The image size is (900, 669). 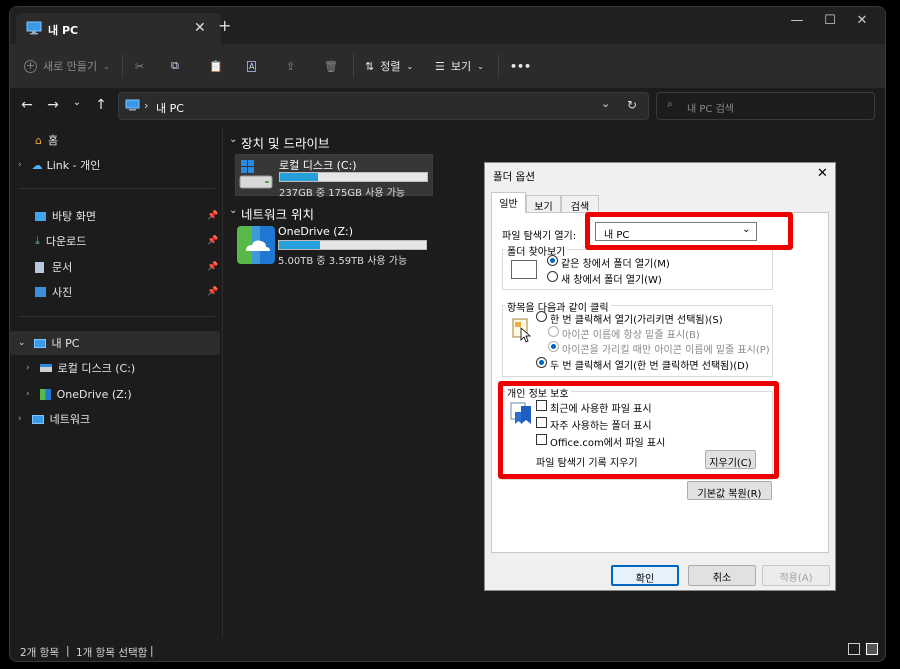 I want to click on section-header-network: 네트워크 위치, so click(x=277, y=213).